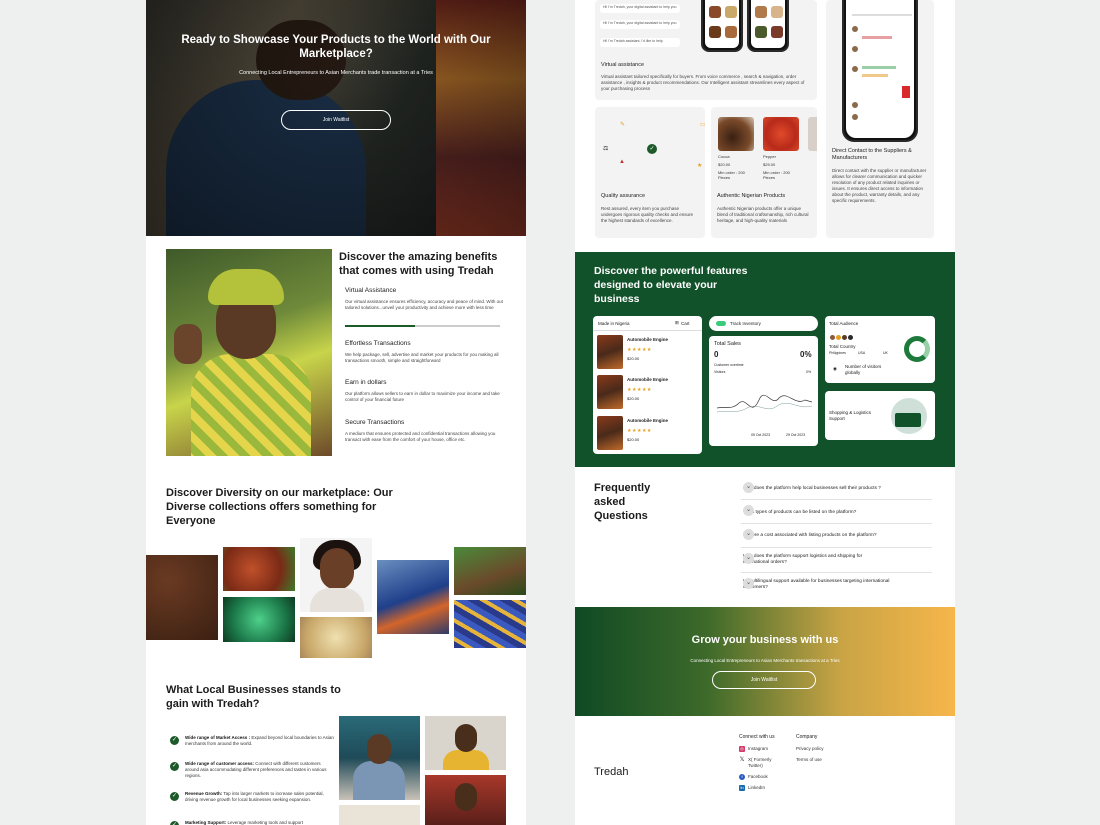 The height and width of the screenshot is (825, 1100). I want to click on gain-photo-man-yellow, so click(465, 743).